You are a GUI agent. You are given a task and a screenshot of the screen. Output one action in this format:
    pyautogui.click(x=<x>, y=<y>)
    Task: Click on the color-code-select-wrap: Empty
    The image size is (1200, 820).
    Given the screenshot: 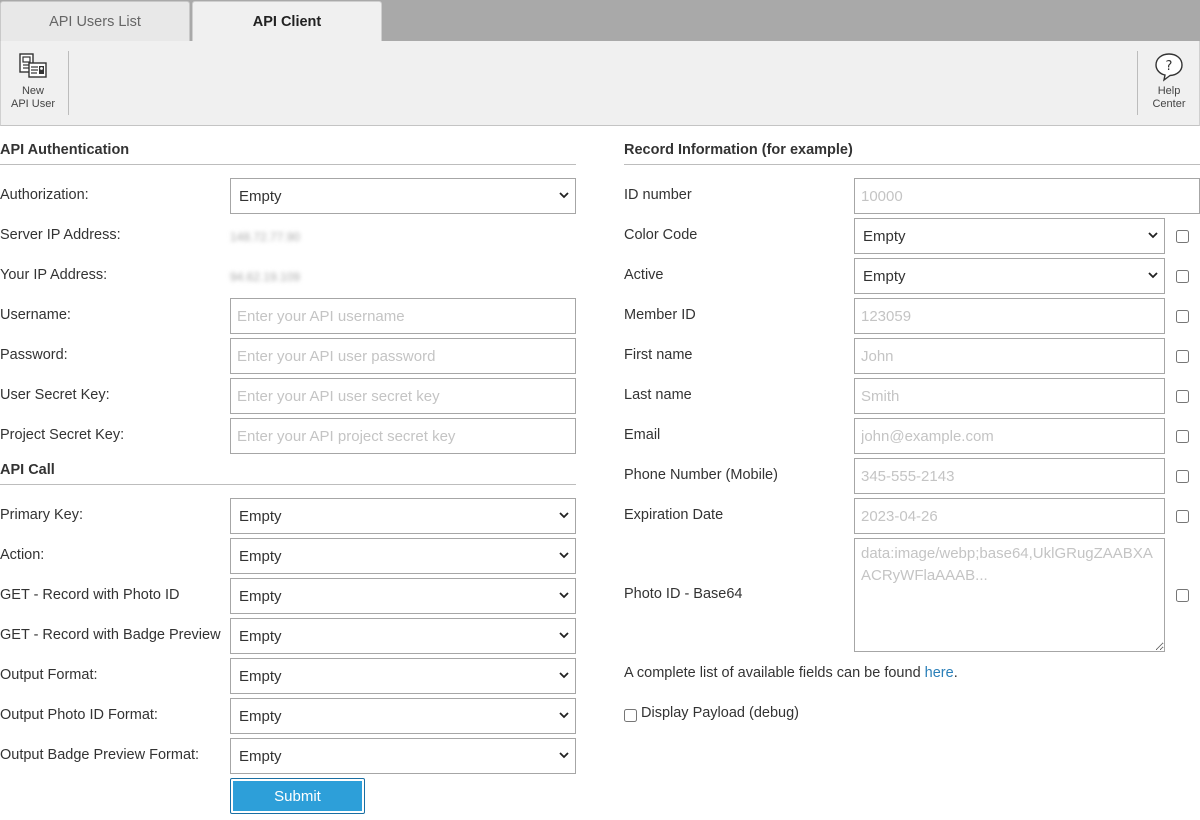 What is the action you would take?
    pyautogui.click(x=1009, y=236)
    